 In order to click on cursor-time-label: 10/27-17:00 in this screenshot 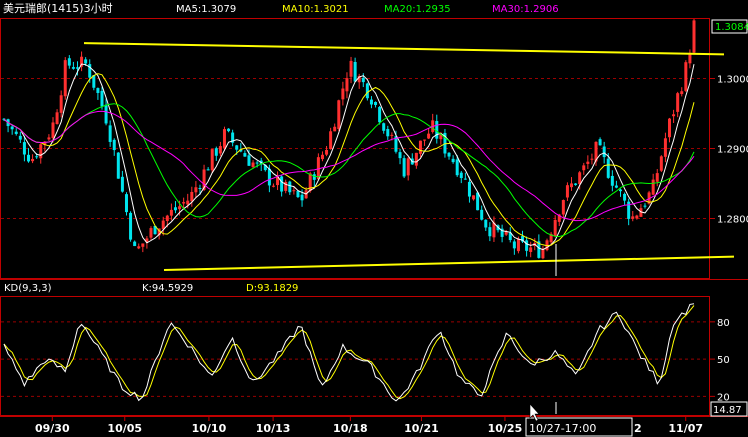, I will do `click(562, 428)`.